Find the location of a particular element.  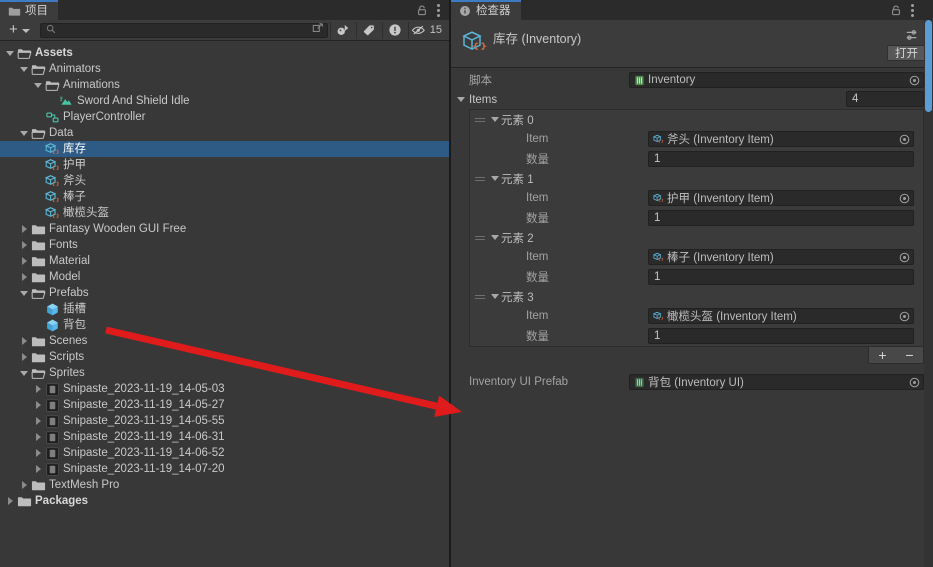

hidden-eye-icon is located at coordinates (419, 30).